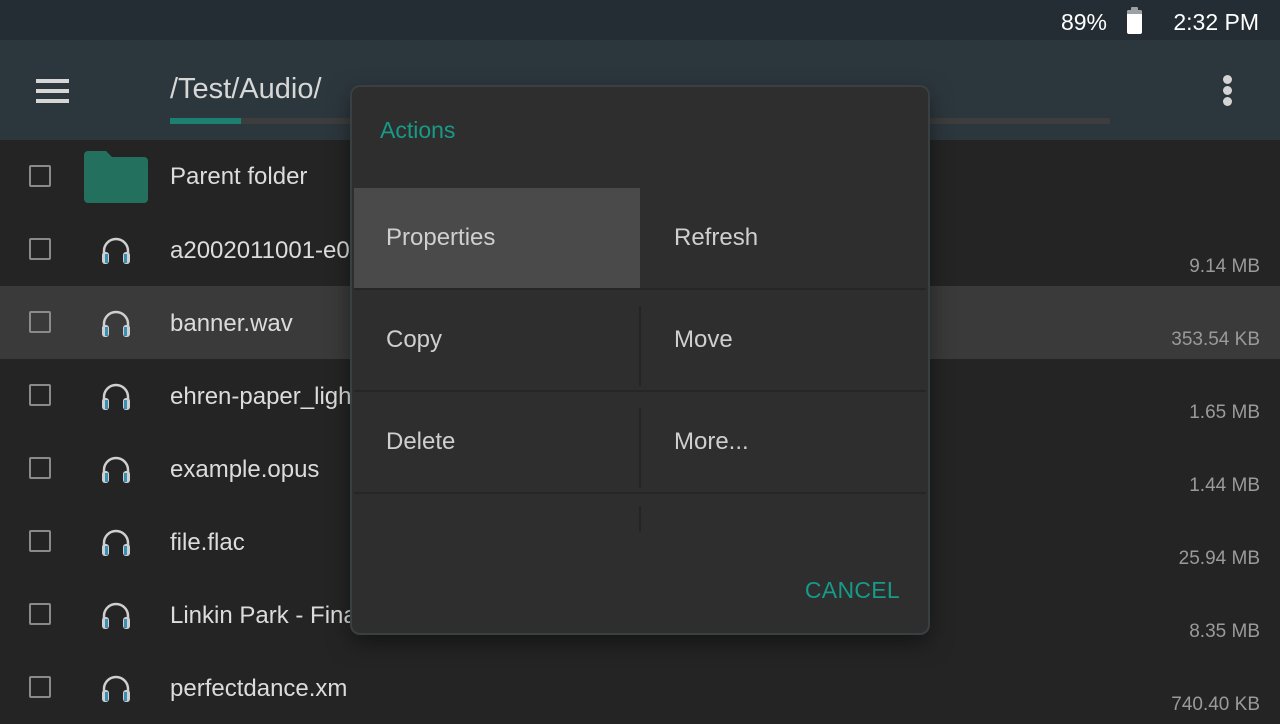 The width and height of the screenshot is (1280, 724). Describe the element at coordinates (261, 396) in the screenshot. I see `file-name: ehren-paper_ligh` at that location.